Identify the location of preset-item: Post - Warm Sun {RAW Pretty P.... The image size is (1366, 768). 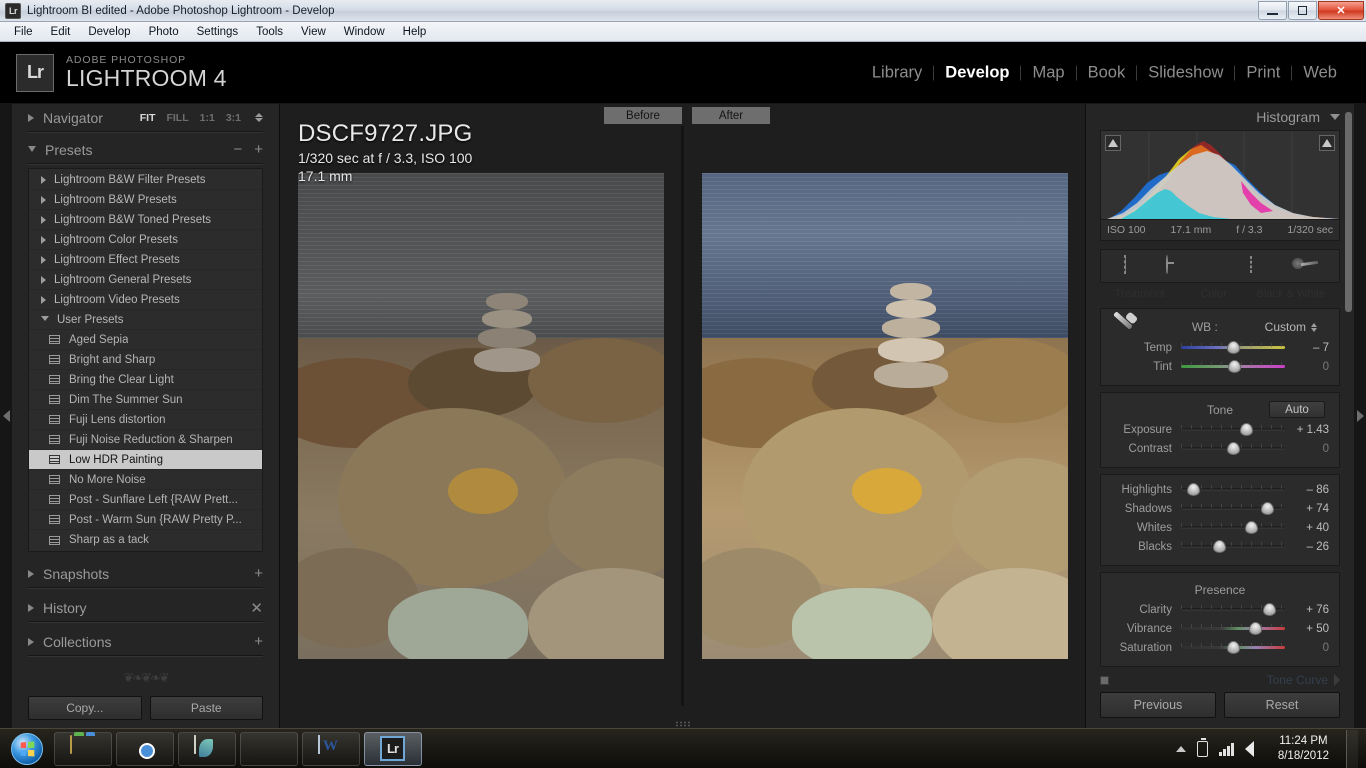
(145, 520).